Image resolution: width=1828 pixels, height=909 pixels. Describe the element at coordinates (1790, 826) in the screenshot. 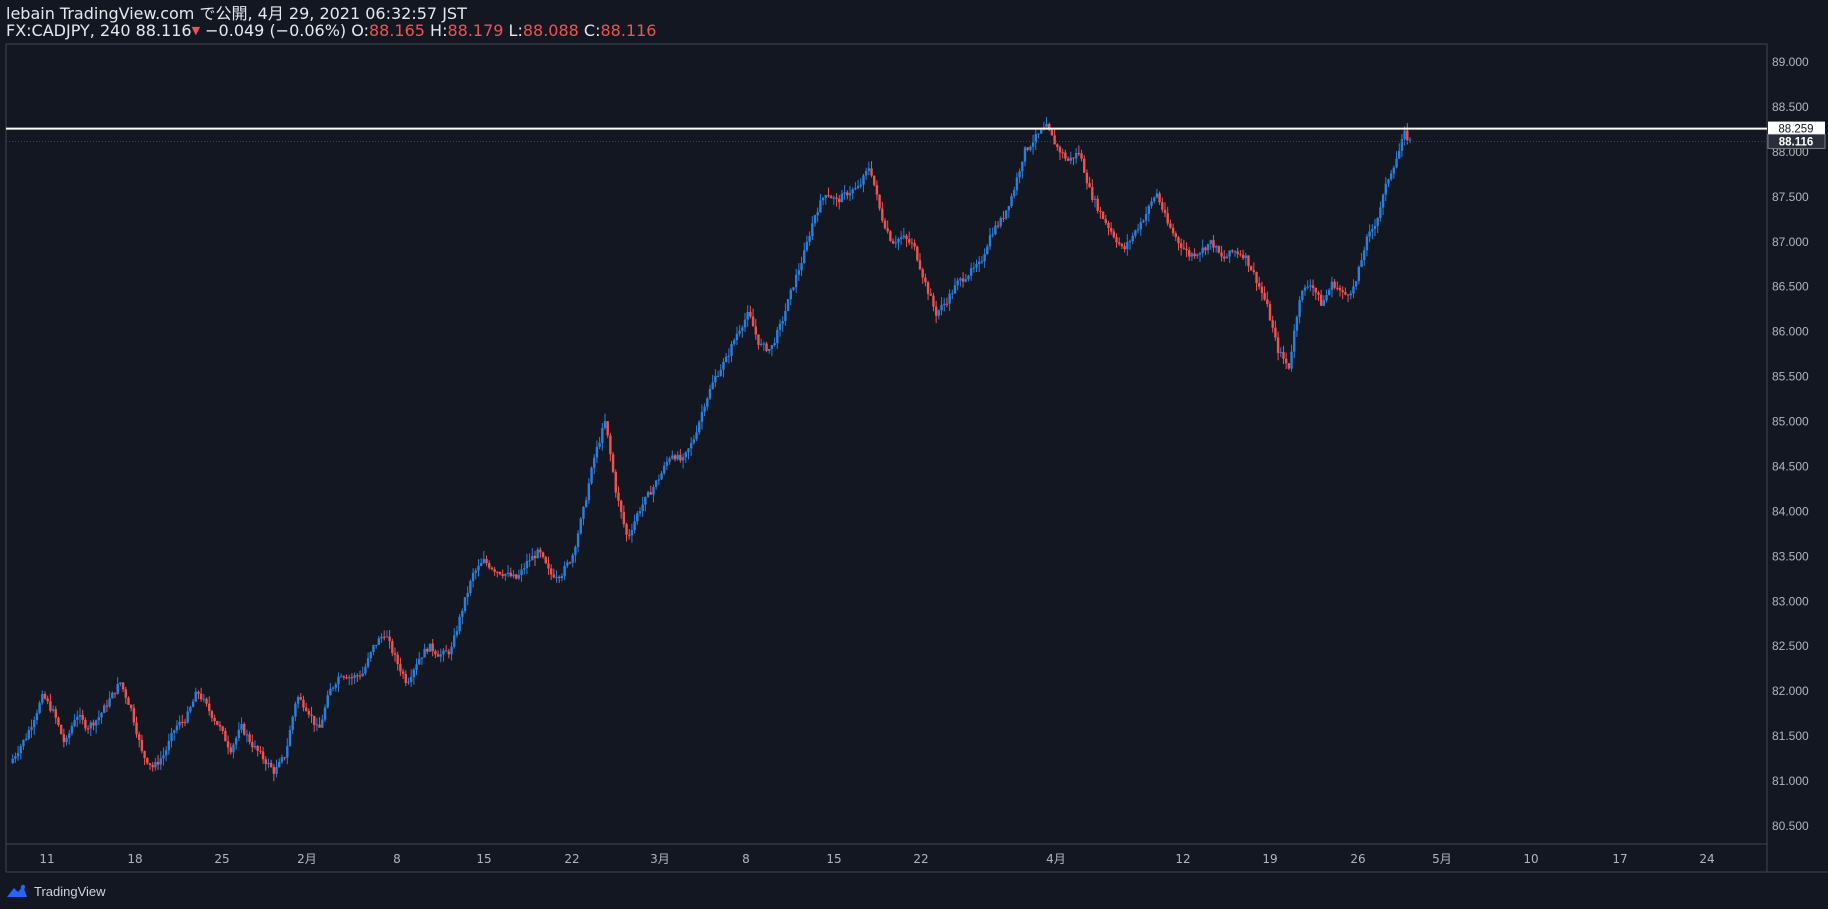

I see `y-tick-label: 80.500` at that location.